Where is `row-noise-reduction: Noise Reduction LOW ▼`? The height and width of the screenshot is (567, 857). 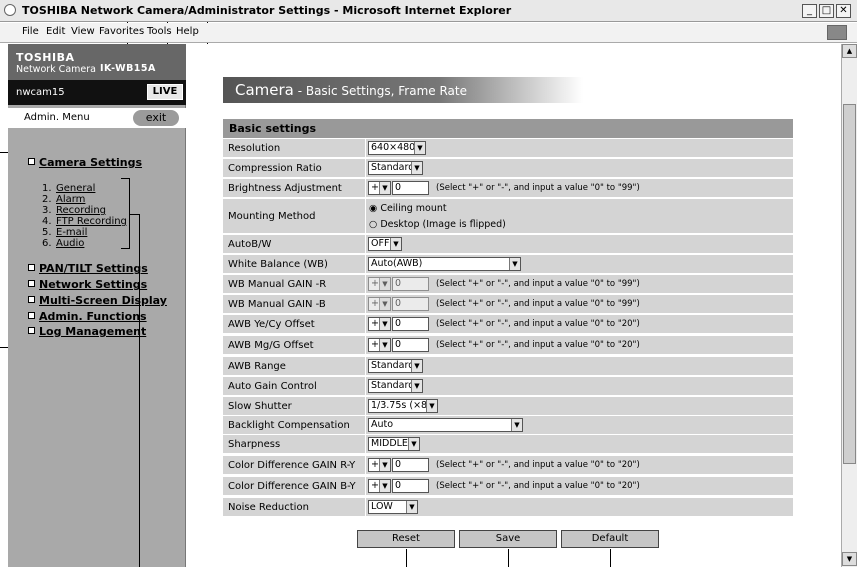
row-noise-reduction: Noise Reduction LOW ▼ is located at coordinates (508, 507).